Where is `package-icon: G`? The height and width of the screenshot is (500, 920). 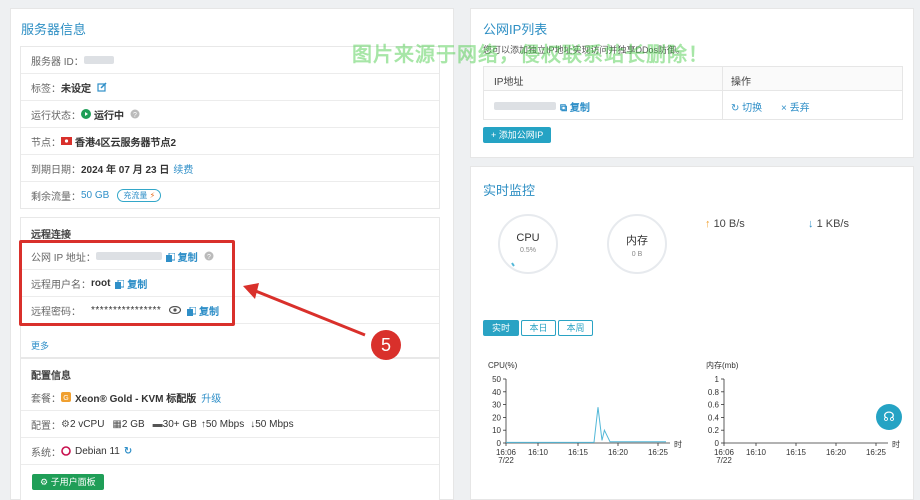
package-icon: G is located at coordinates (66, 397).